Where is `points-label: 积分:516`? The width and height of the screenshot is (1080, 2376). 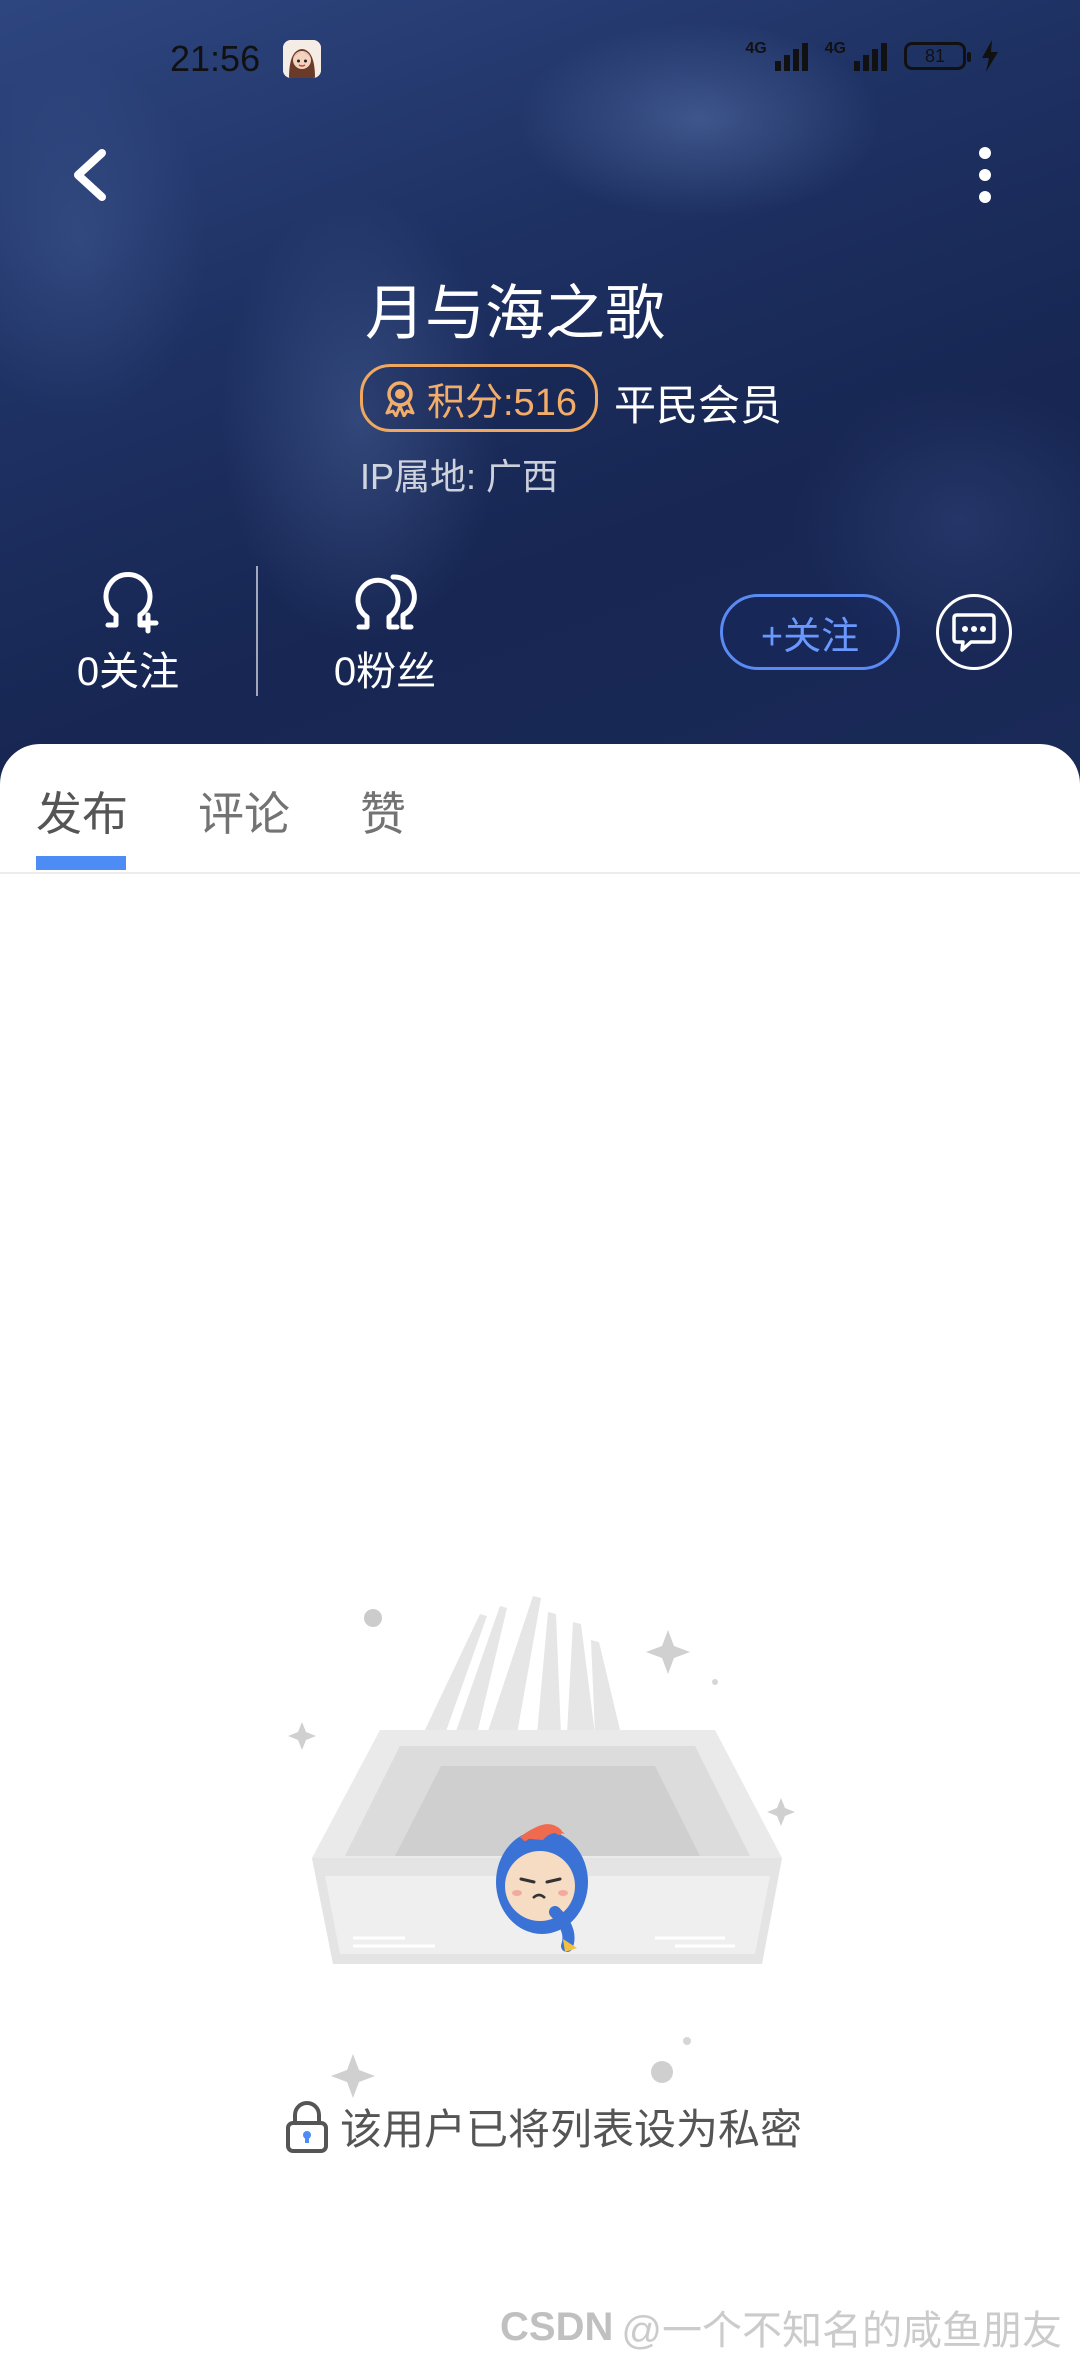
points-label: 积分:516 is located at coordinates (502, 402).